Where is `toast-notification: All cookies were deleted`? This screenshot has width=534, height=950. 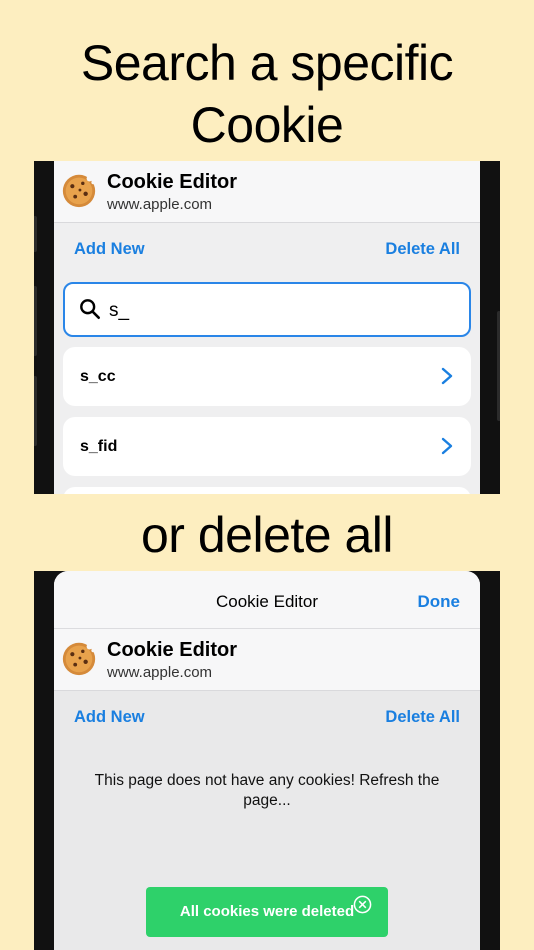
toast-notification: All cookies were deleted is located at coordinates (267, 912).